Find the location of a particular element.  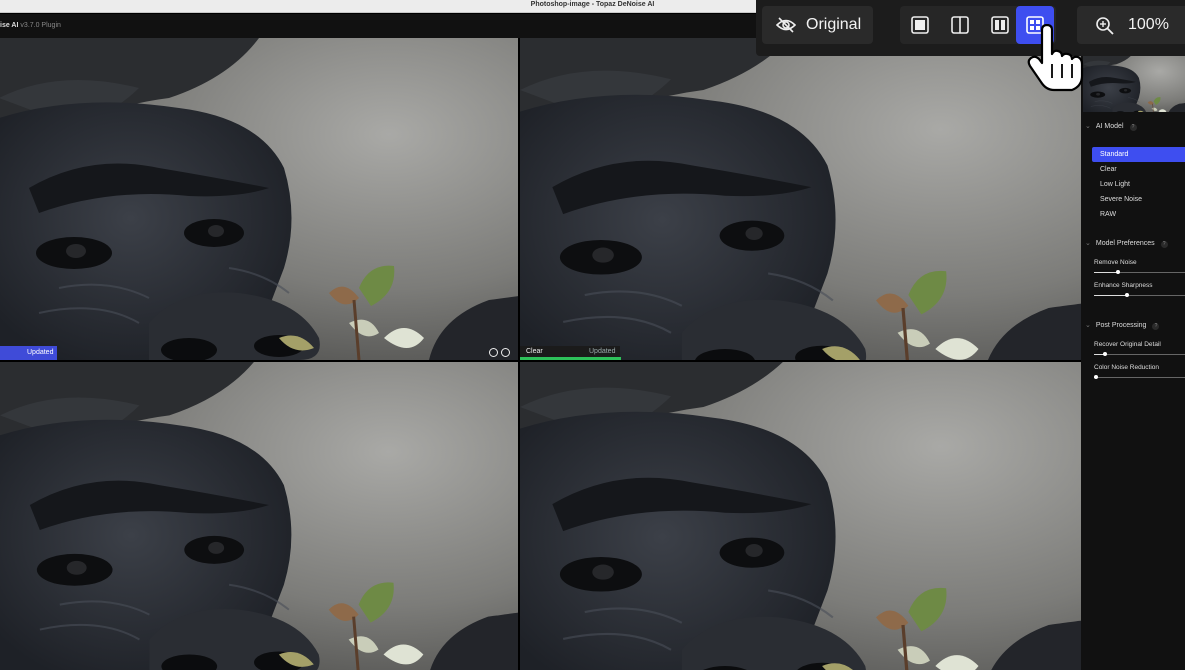

section-title: Post Processing is located at coordinates (1121, 325).